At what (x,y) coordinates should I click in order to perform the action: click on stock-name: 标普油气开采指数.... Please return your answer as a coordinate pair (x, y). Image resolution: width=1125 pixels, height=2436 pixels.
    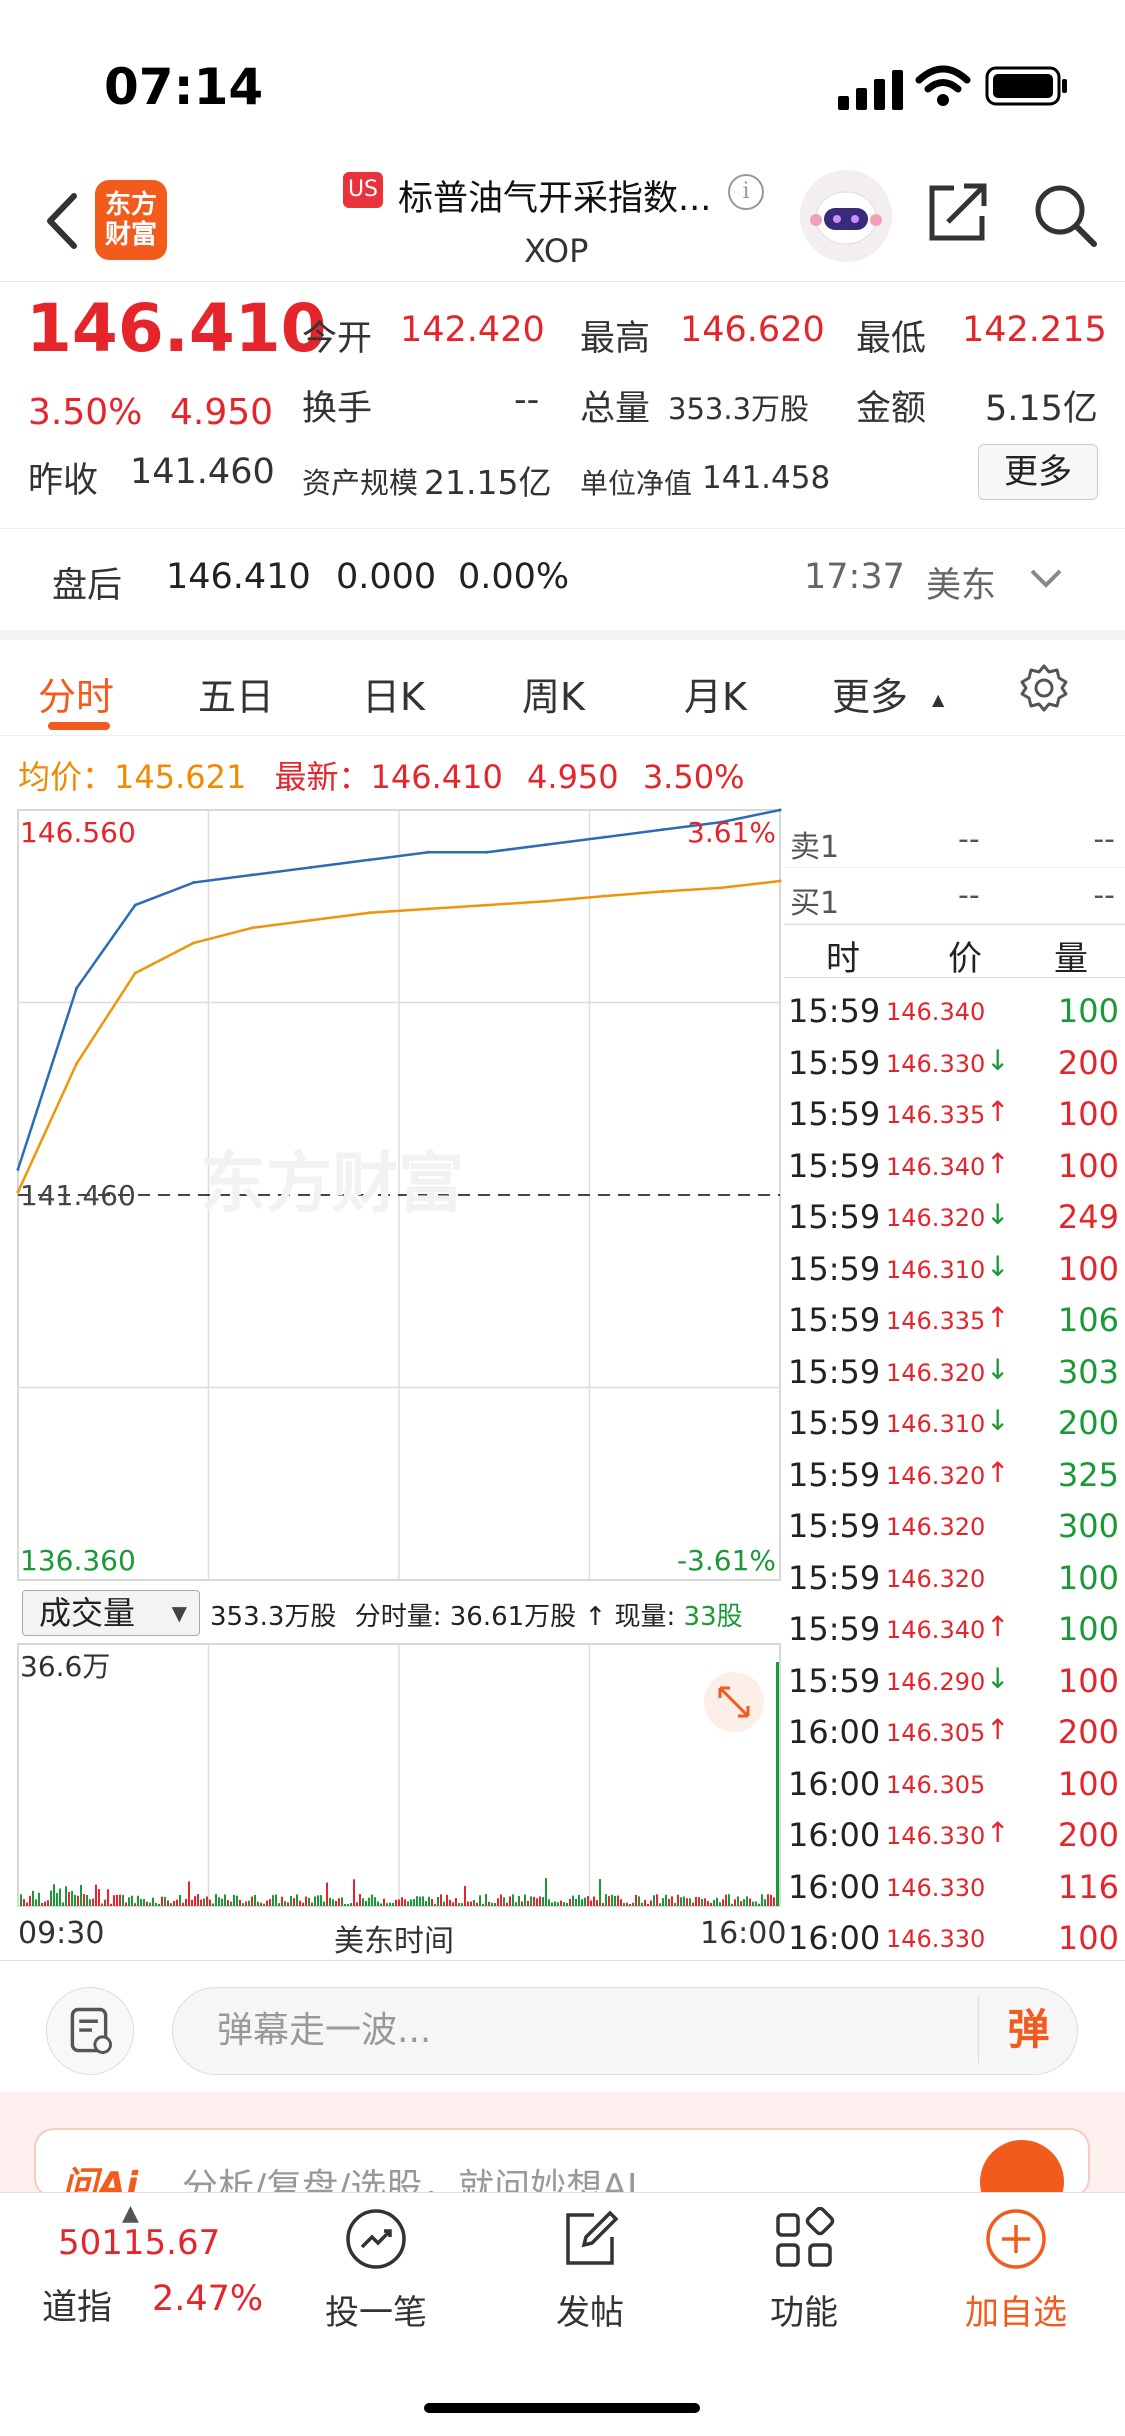
    Looking at the image, I should click on (554, 195).